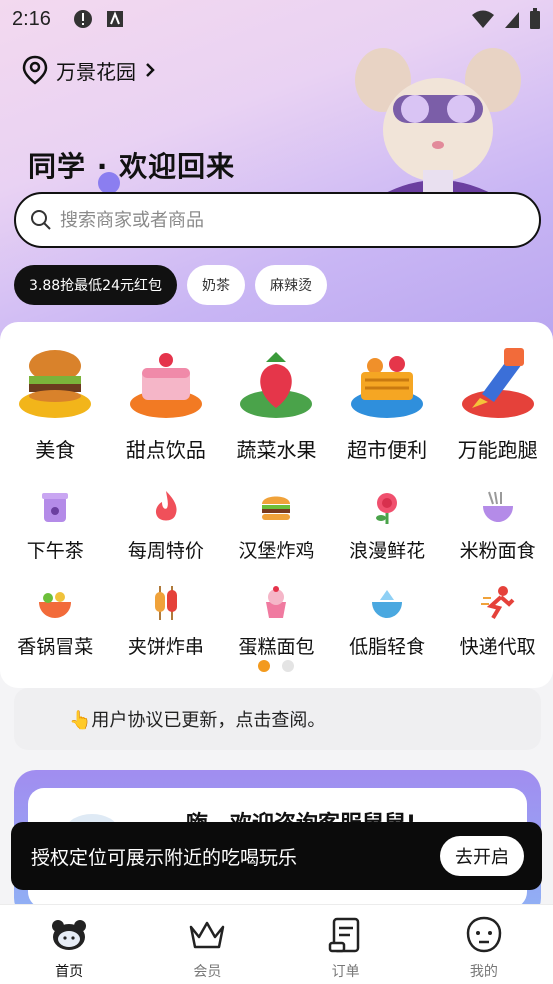  I want to click on order-icon, so click(343, 935).